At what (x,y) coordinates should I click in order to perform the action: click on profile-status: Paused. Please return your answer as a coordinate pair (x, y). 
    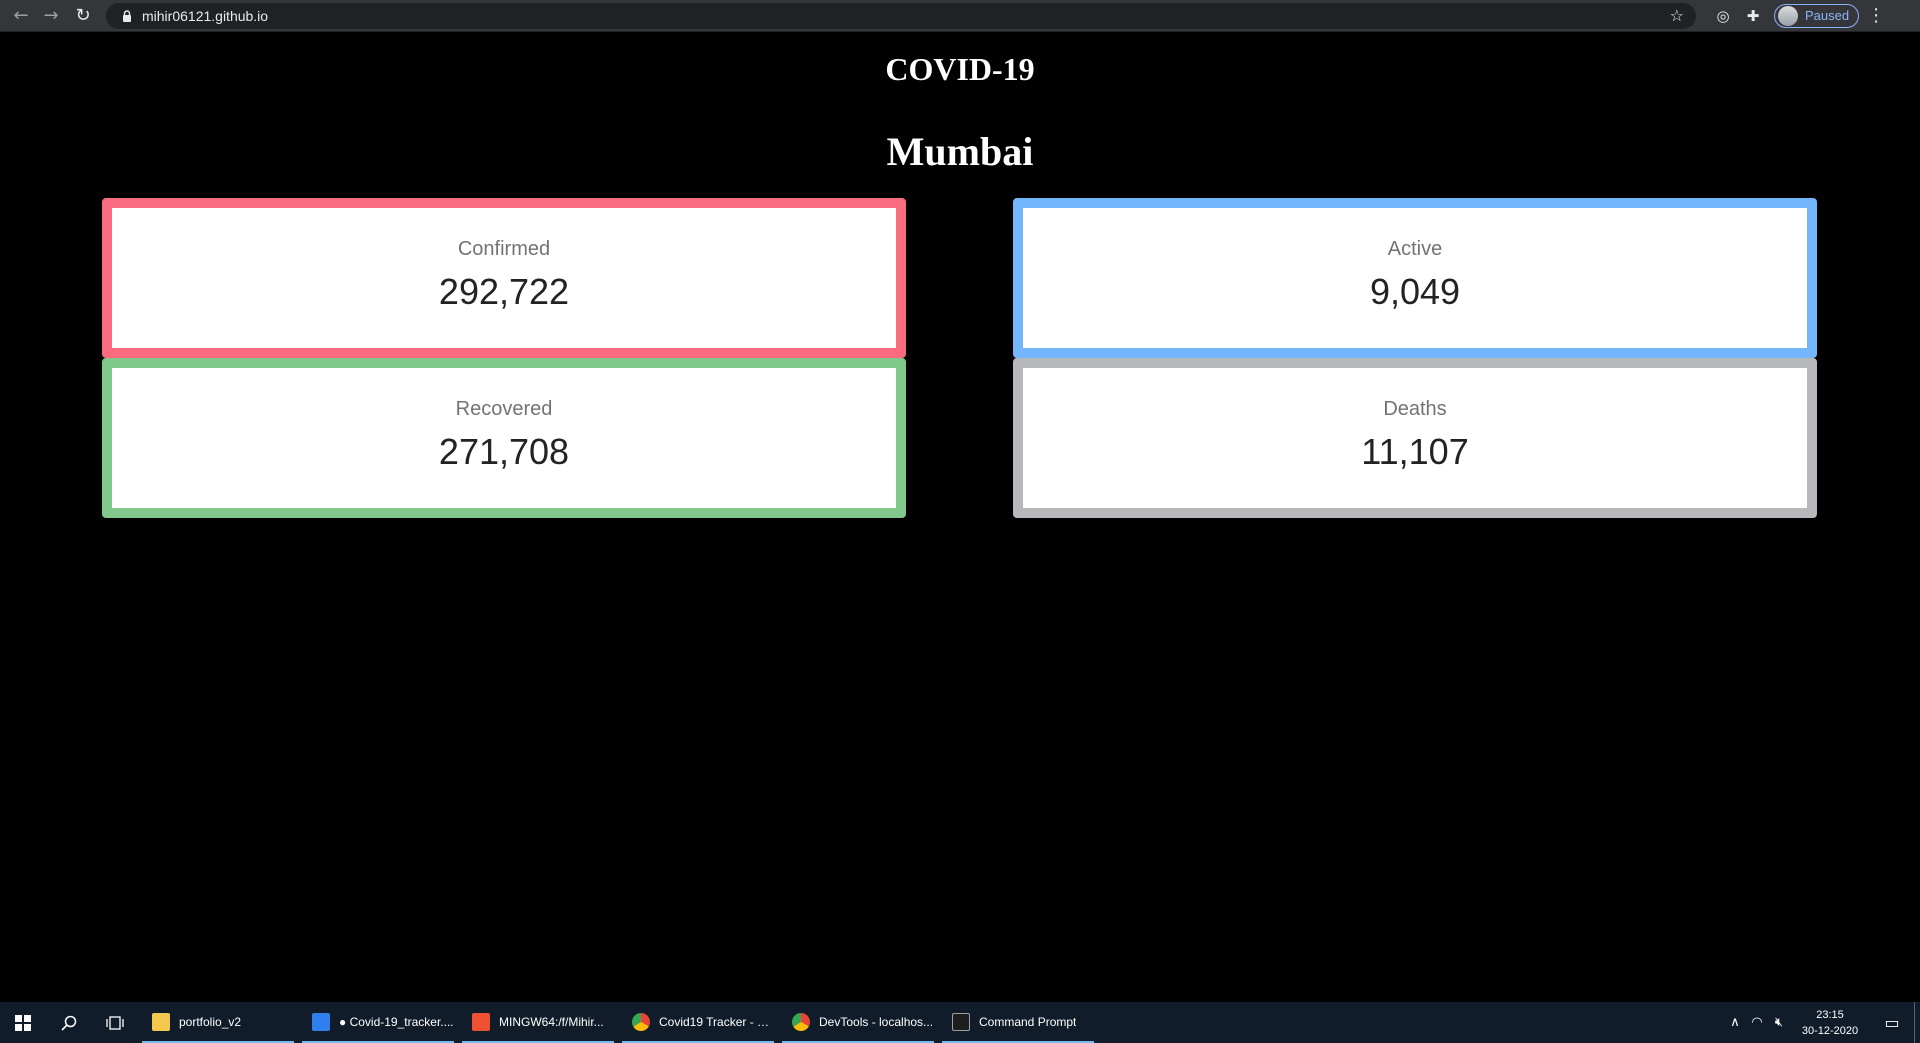
    Looking at the image, I should click on (1827, 15).